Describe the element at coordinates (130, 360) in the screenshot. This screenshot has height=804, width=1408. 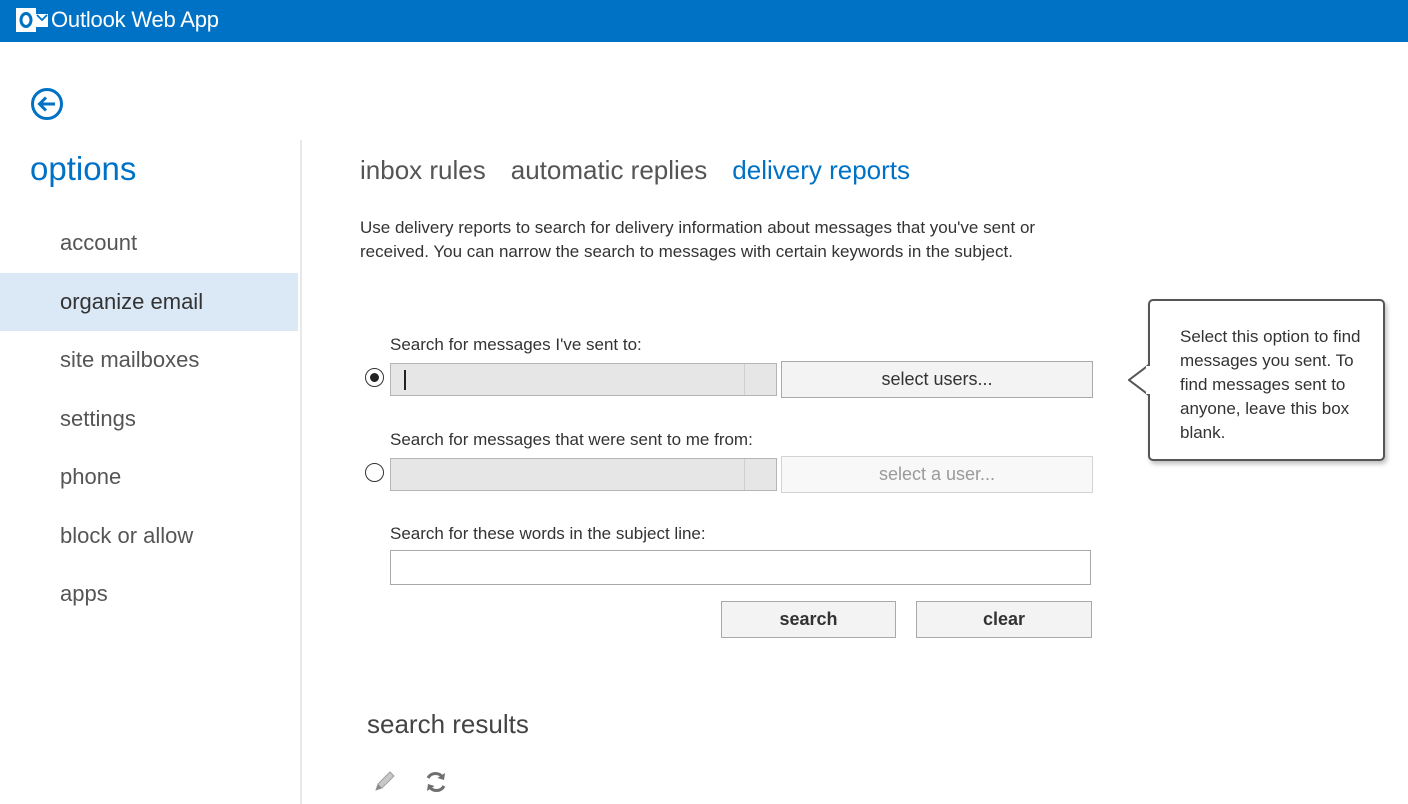
I see `sidebar-item-label: site mailboxes` at that location.